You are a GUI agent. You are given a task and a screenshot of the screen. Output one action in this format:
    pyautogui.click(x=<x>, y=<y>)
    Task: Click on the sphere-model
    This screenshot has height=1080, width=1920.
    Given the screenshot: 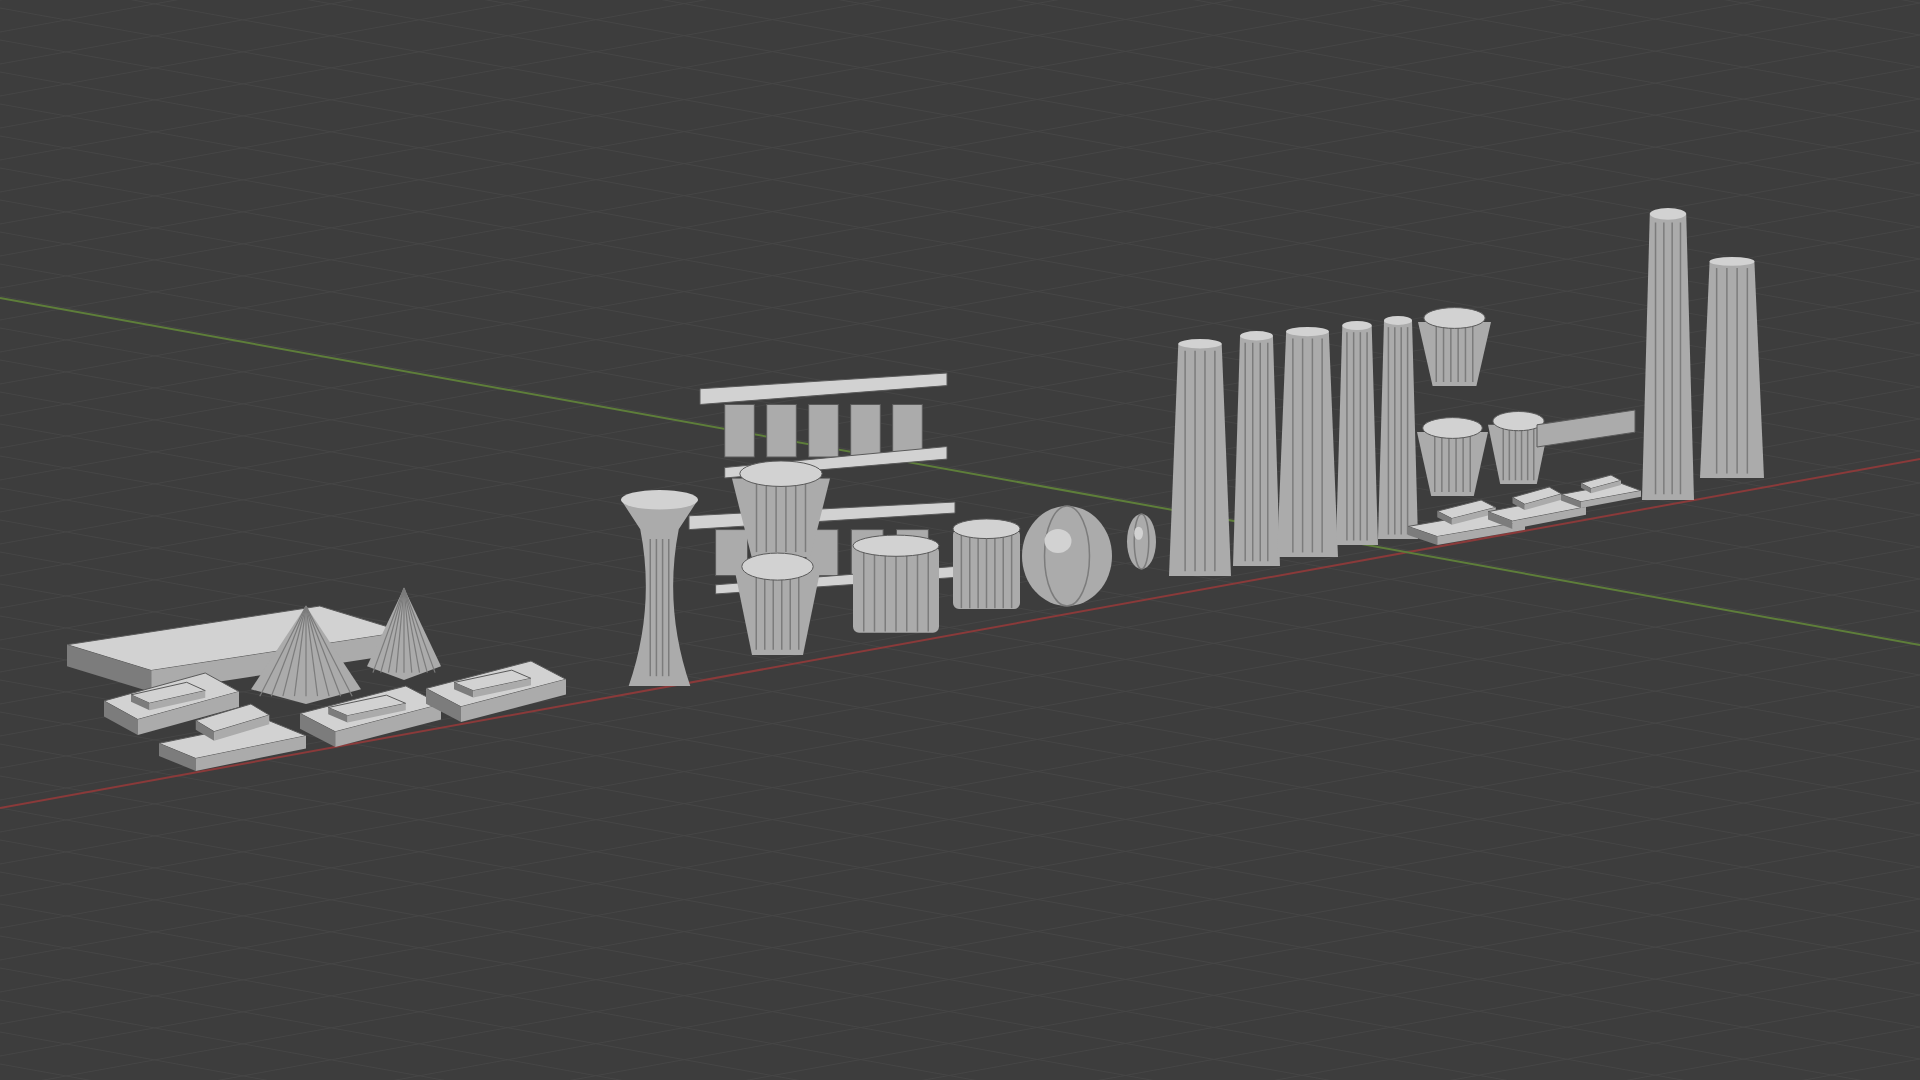 What is the action you would take?
    pyautogui.click(x=1141, y=541)
    